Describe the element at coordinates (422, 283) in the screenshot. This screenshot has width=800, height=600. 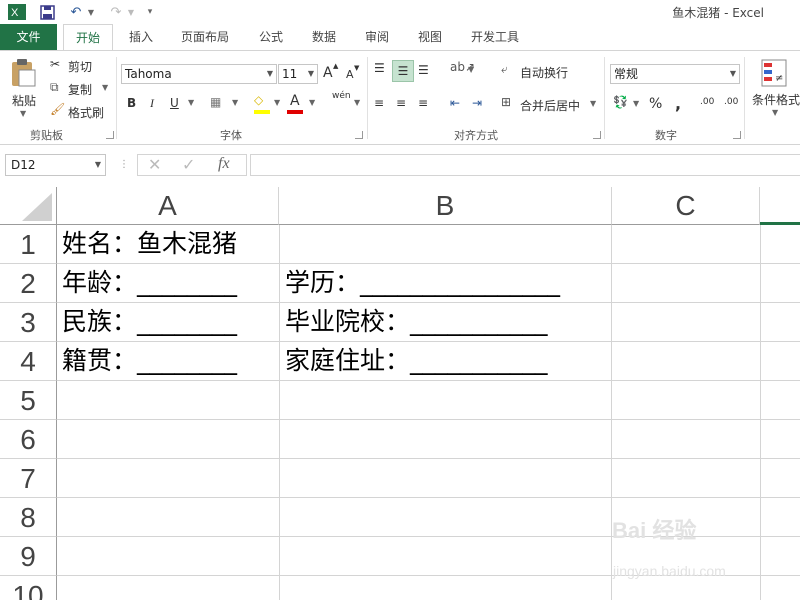
I see `cell-b2: 学历：________________` at that location.